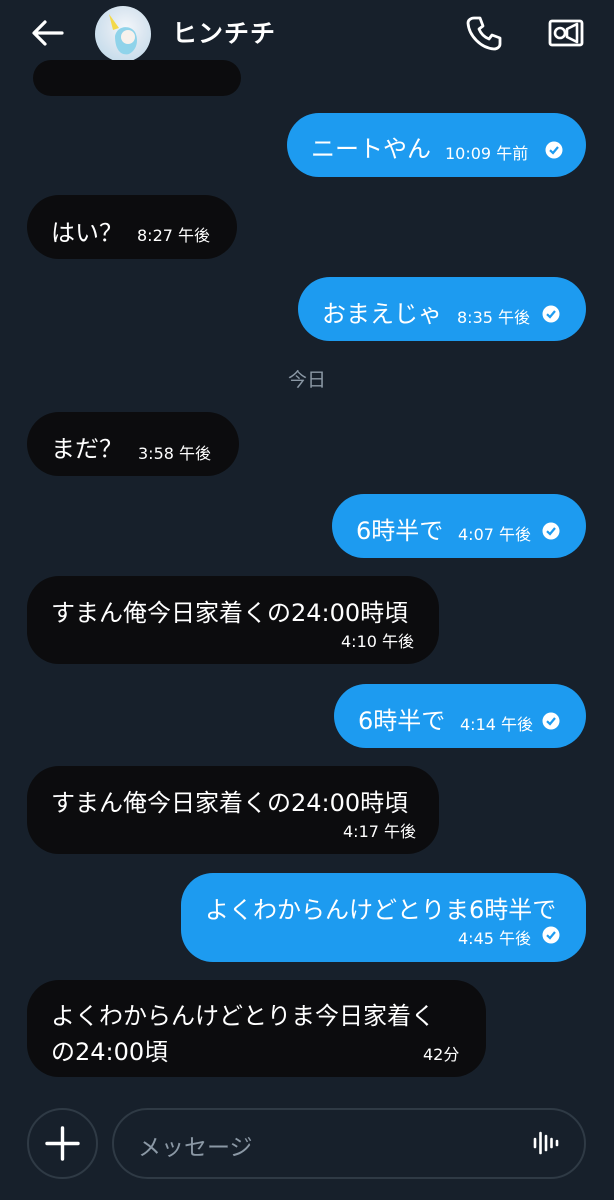 The image size is (614, 1200). I want to click on contact-name: ヒンチチ, so click(224, 32).